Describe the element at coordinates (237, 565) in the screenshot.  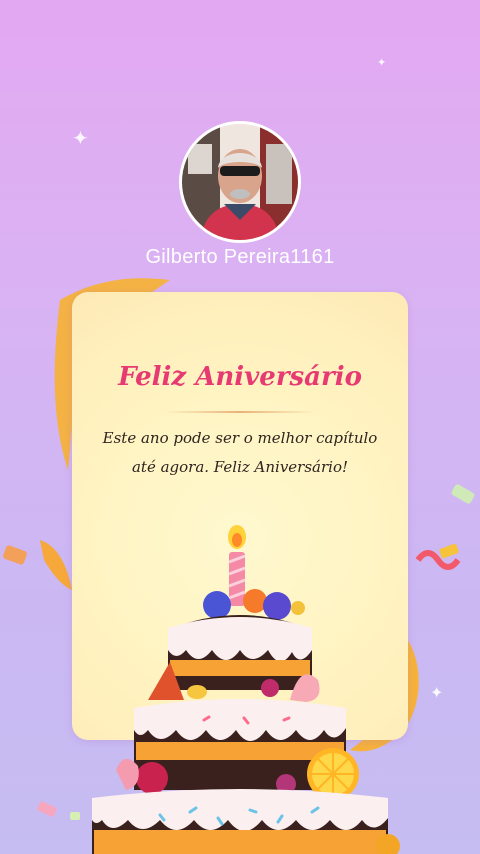
I see `candle-icon` at that location.